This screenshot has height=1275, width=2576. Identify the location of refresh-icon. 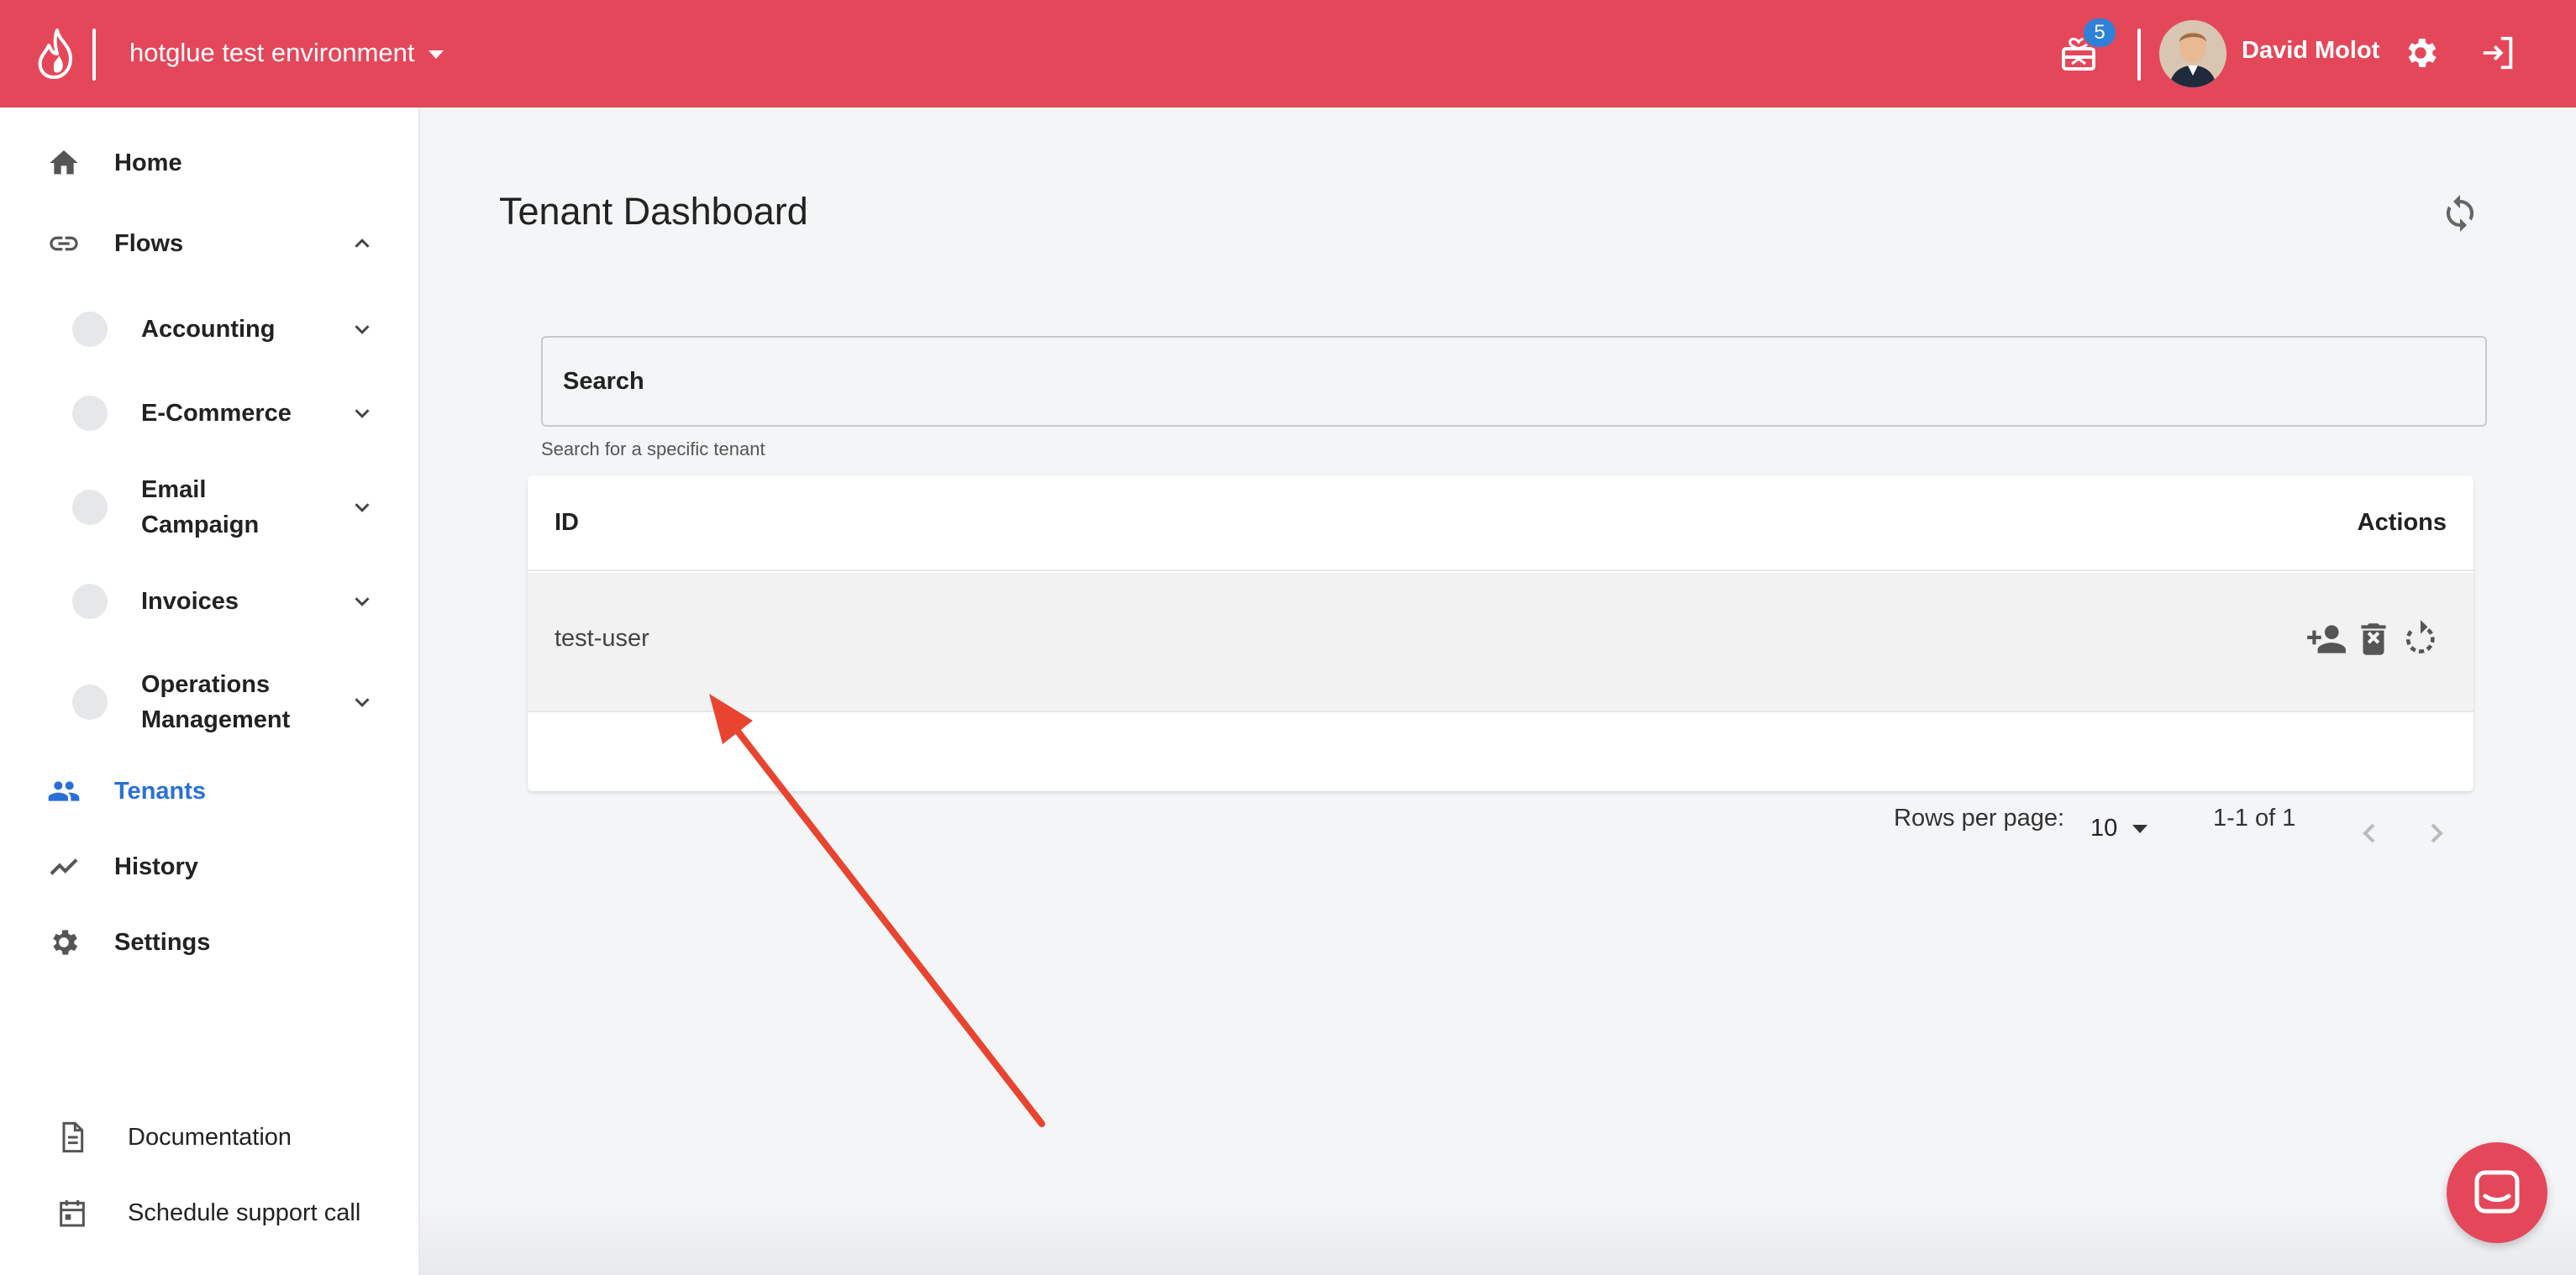
(2460, 213).